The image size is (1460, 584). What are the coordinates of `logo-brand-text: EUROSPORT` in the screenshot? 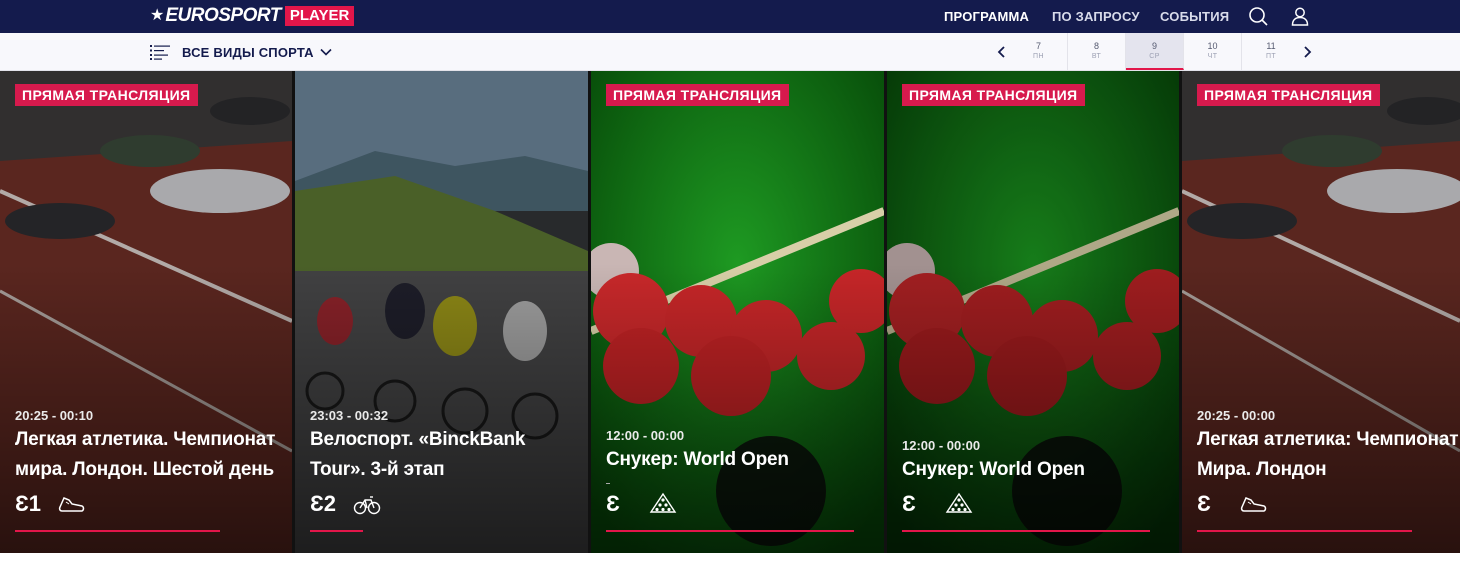 It's located at (223, 15).